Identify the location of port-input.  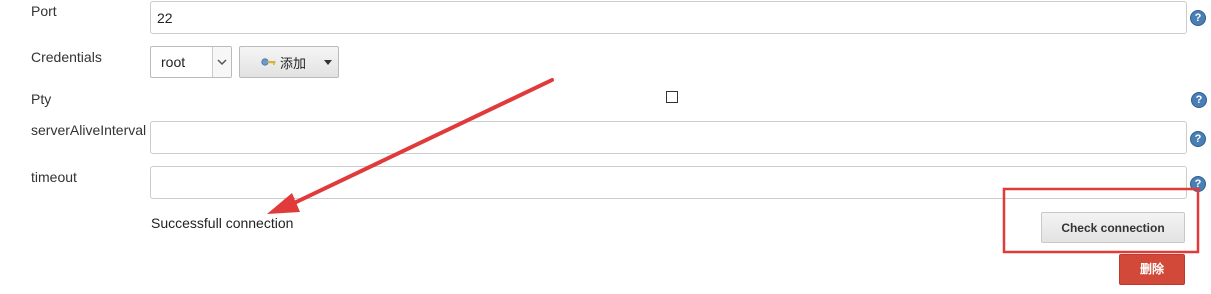
(668, 17).